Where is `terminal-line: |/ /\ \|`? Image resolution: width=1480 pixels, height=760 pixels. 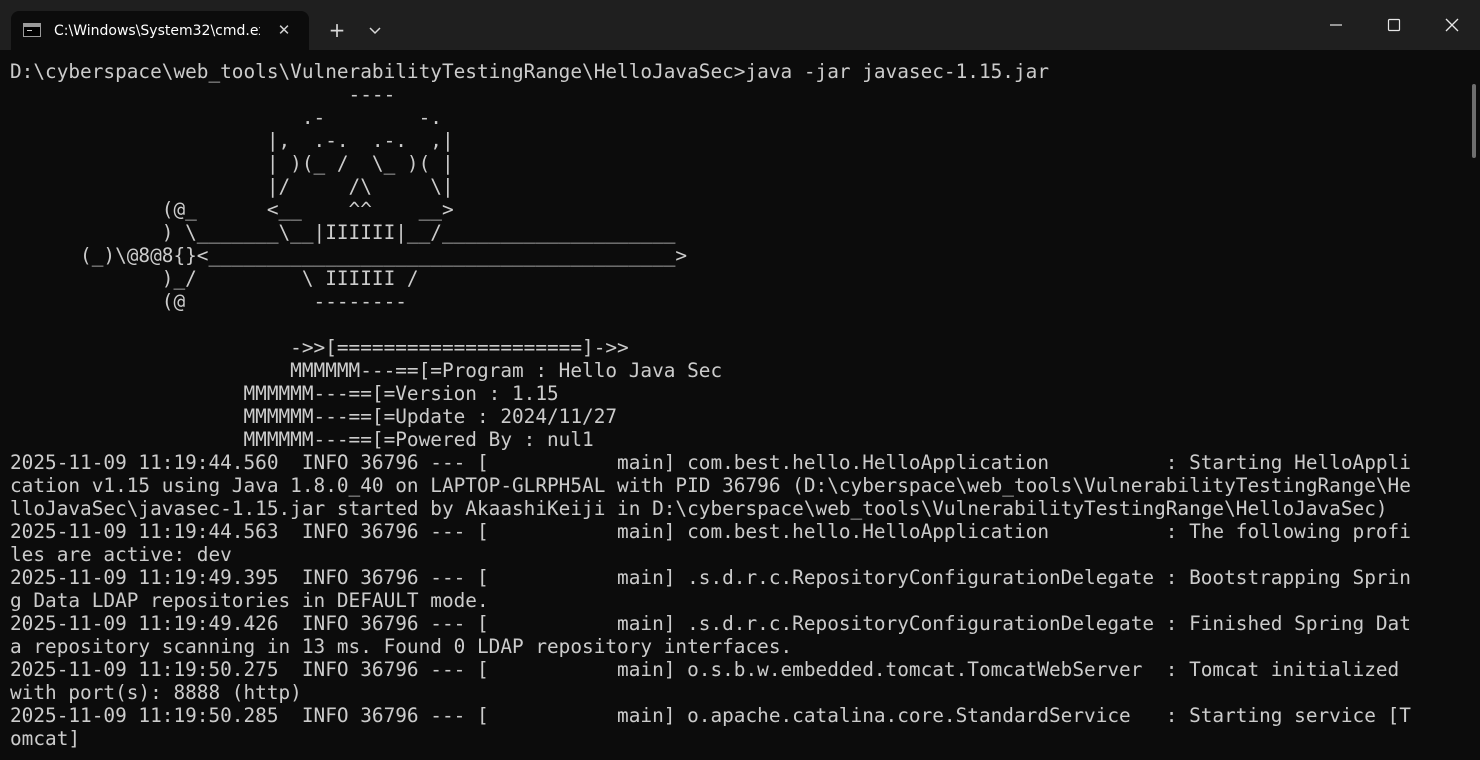
terminal-line: |/ /\ \| is located at coordinates (232, 186).